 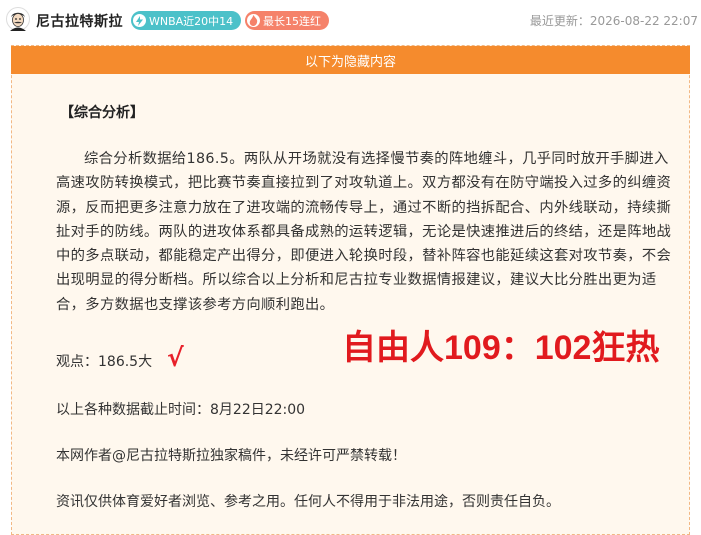 I want to click on badge-win-streak: 最长15连红, so click(x=287, y=20).